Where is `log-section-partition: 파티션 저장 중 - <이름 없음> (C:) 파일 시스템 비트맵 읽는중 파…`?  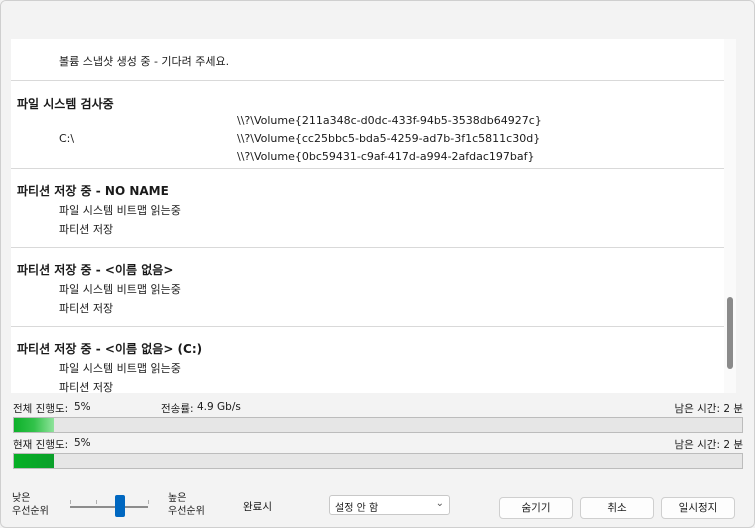 log-section-partition: 파티션 저장 중 - <이름 없음> (C:) 파일 시스템 비트맵 읽는중 파… is located at coordinates (367, 360).